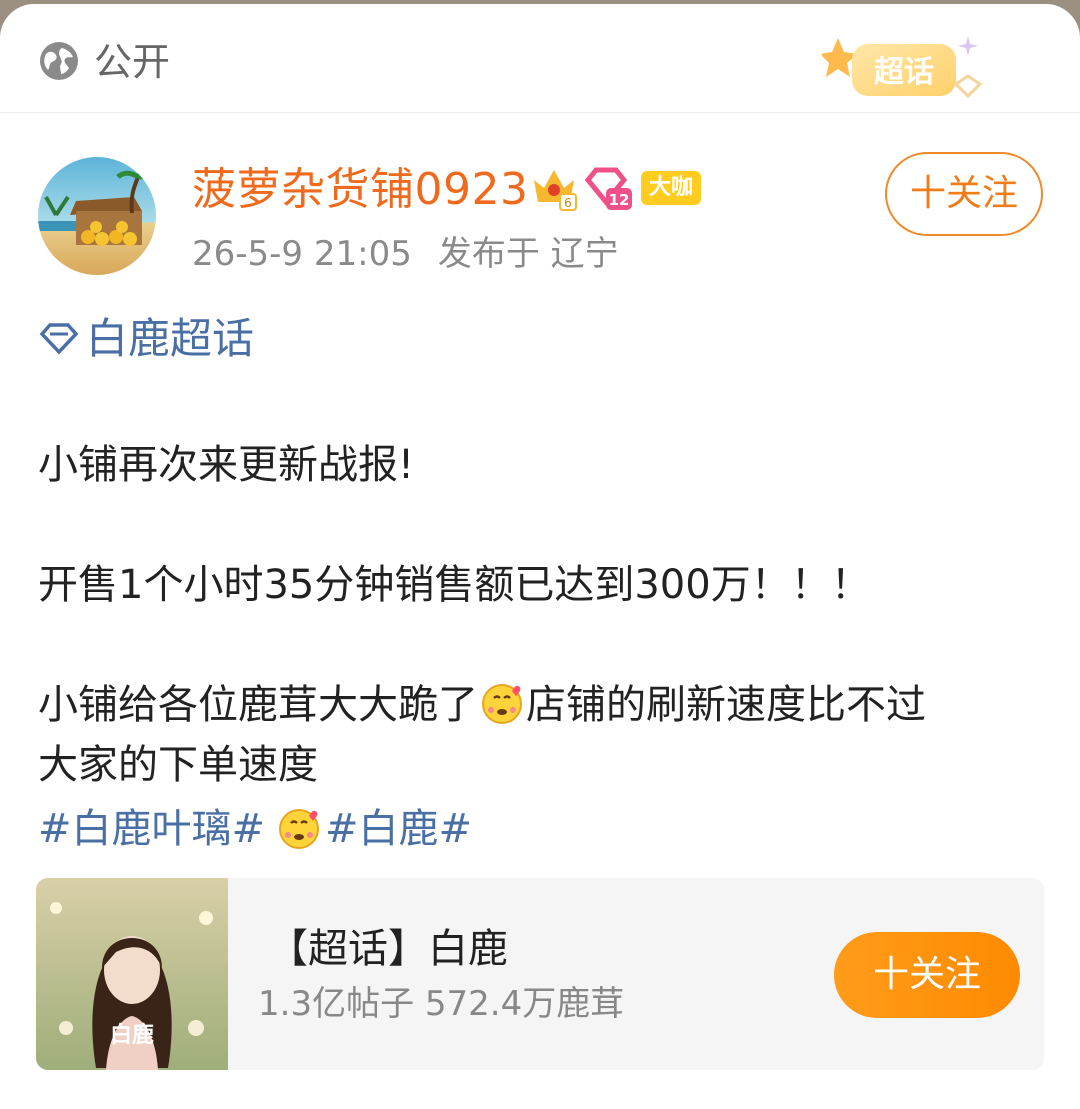  What do you see at coordinates (360, 190) in the screenshot?
I see `author-name: 菠萝杂货铺0923` at bounding box center [360, 190].